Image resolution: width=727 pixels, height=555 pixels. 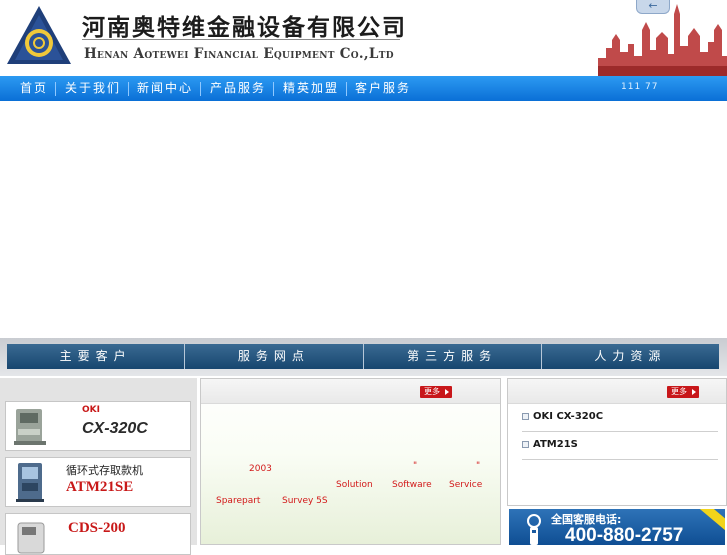 What do you see at coordinates (305, 501) in the screenshot?
I see `intro-text: Survey 5S` at bounding box center [305, 501].